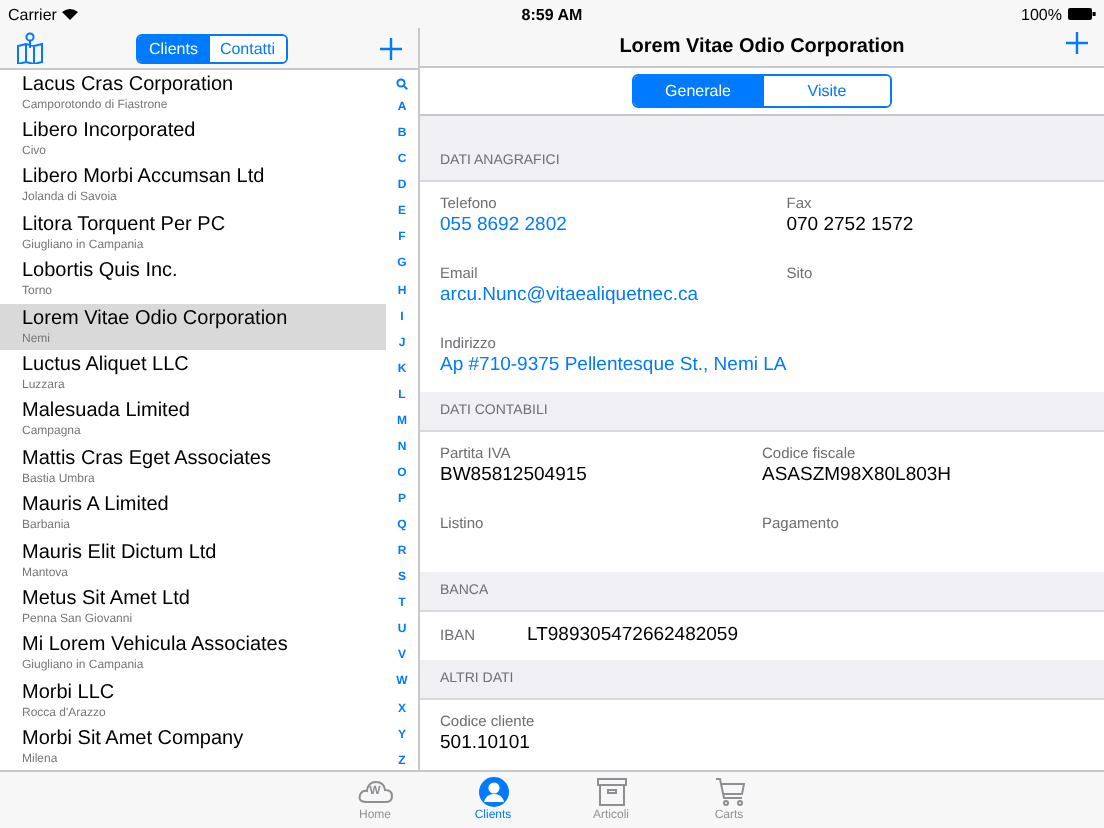 The height and width of the screenshot is (828, 1104). I want to click on client-name: Lorem Vitae Odio Corporation, so click(156, 319).